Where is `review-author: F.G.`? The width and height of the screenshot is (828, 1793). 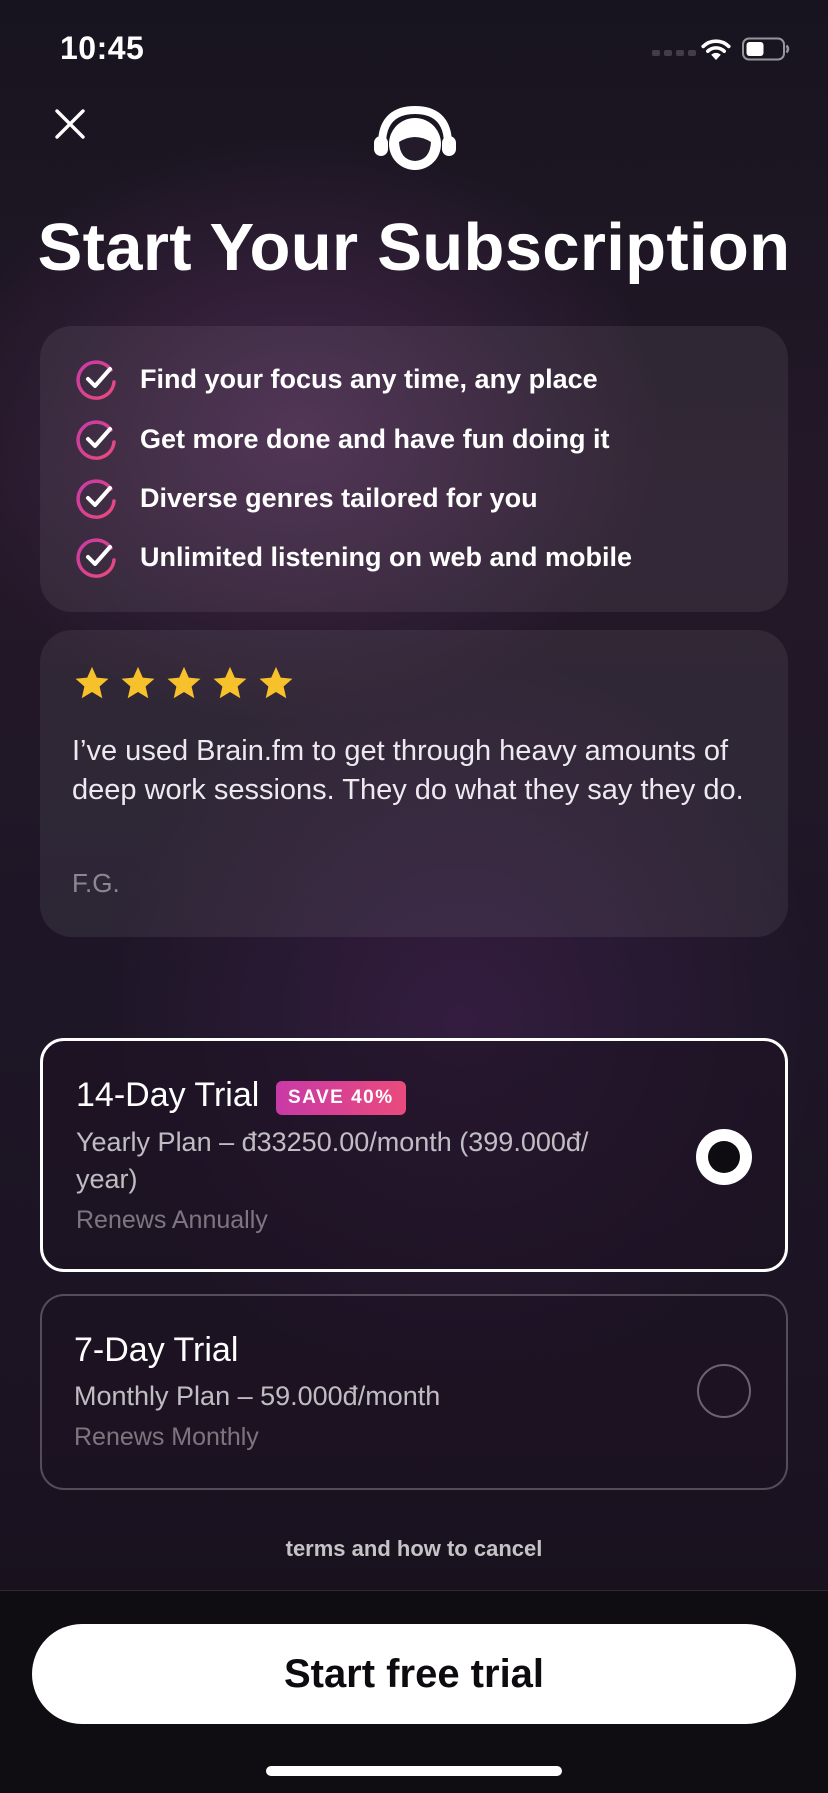
review-author: F.G. is located at coordinates (96, 883).